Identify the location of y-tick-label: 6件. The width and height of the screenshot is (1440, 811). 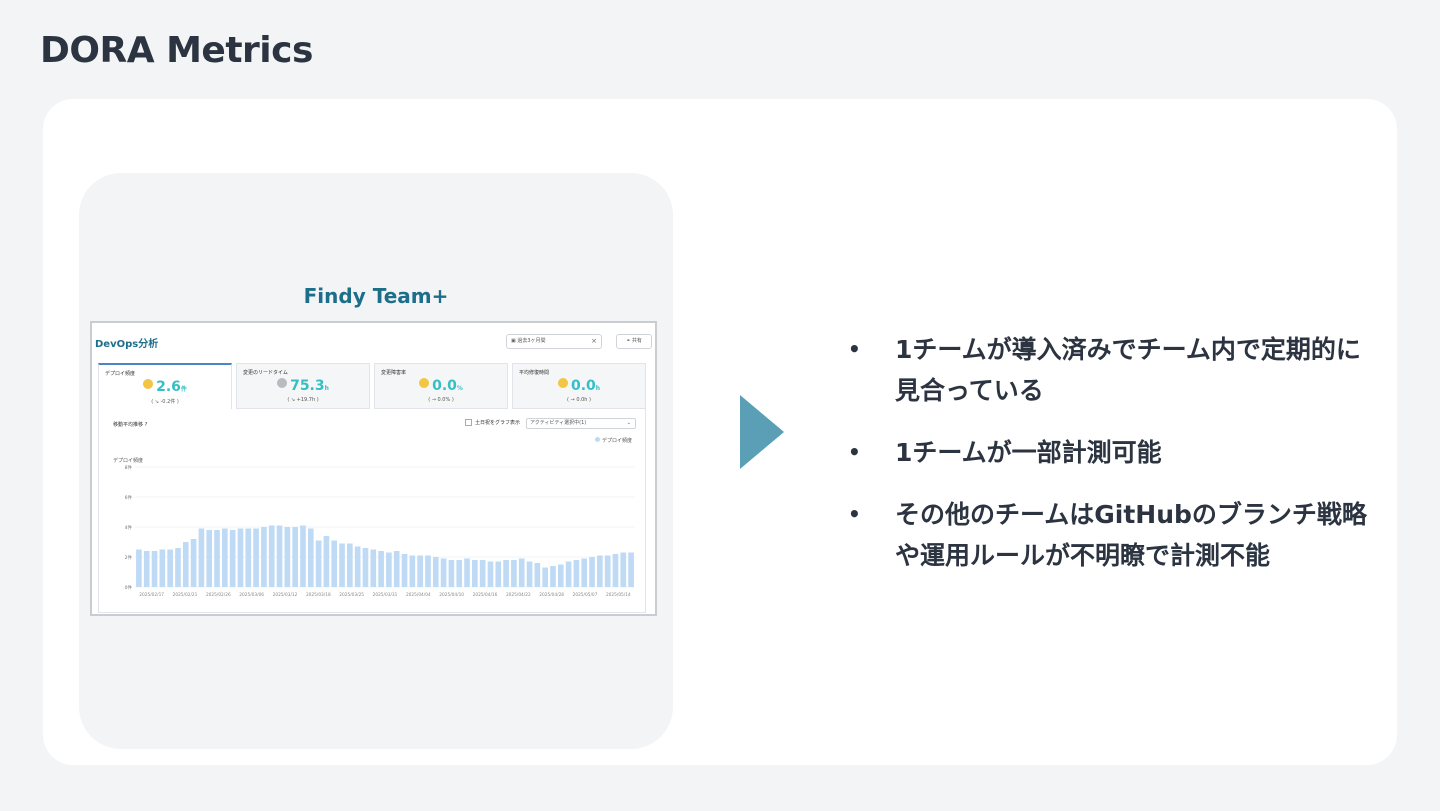
(129, 497).